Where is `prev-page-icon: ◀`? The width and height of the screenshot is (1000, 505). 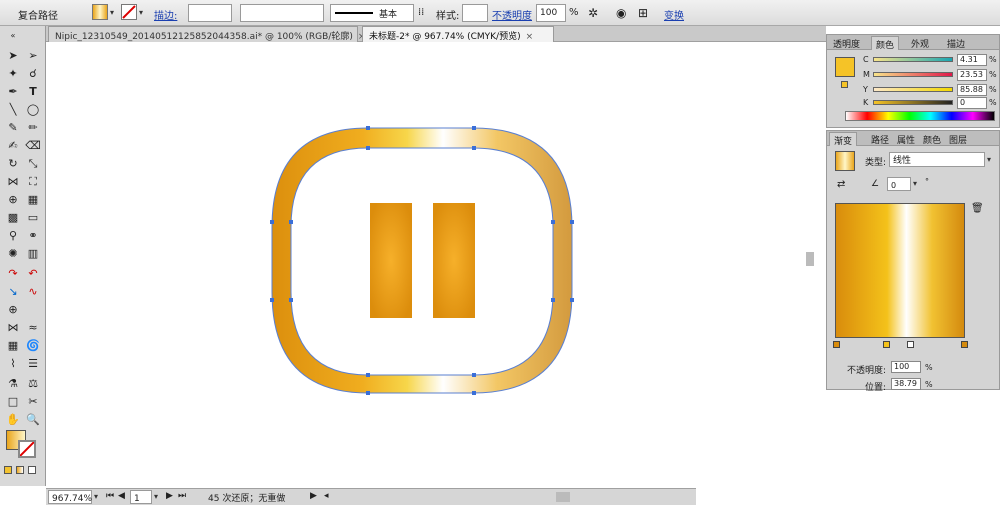
prev-page-icon: ◀ is located at coordinates (121, 496).